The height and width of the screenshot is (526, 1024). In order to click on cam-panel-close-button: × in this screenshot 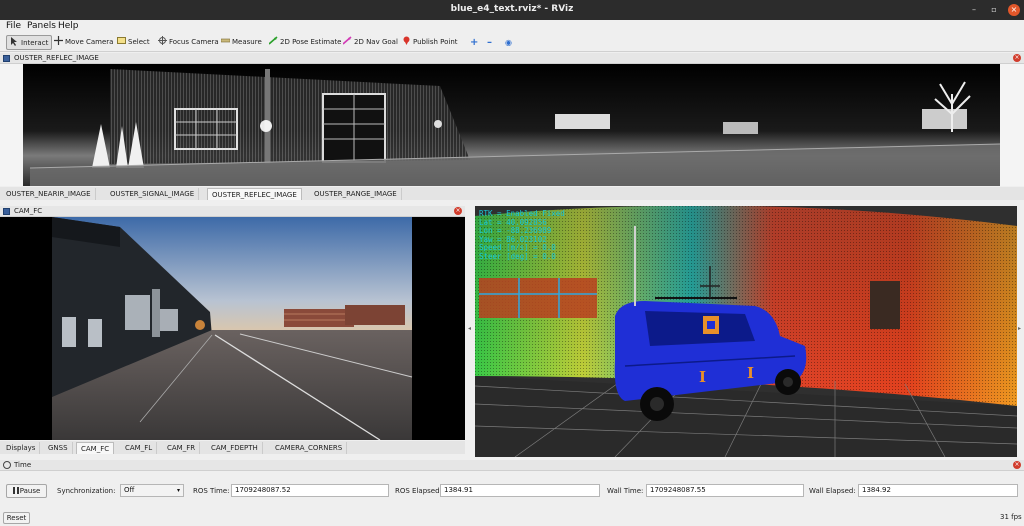, I will do `click(458, 211)`.